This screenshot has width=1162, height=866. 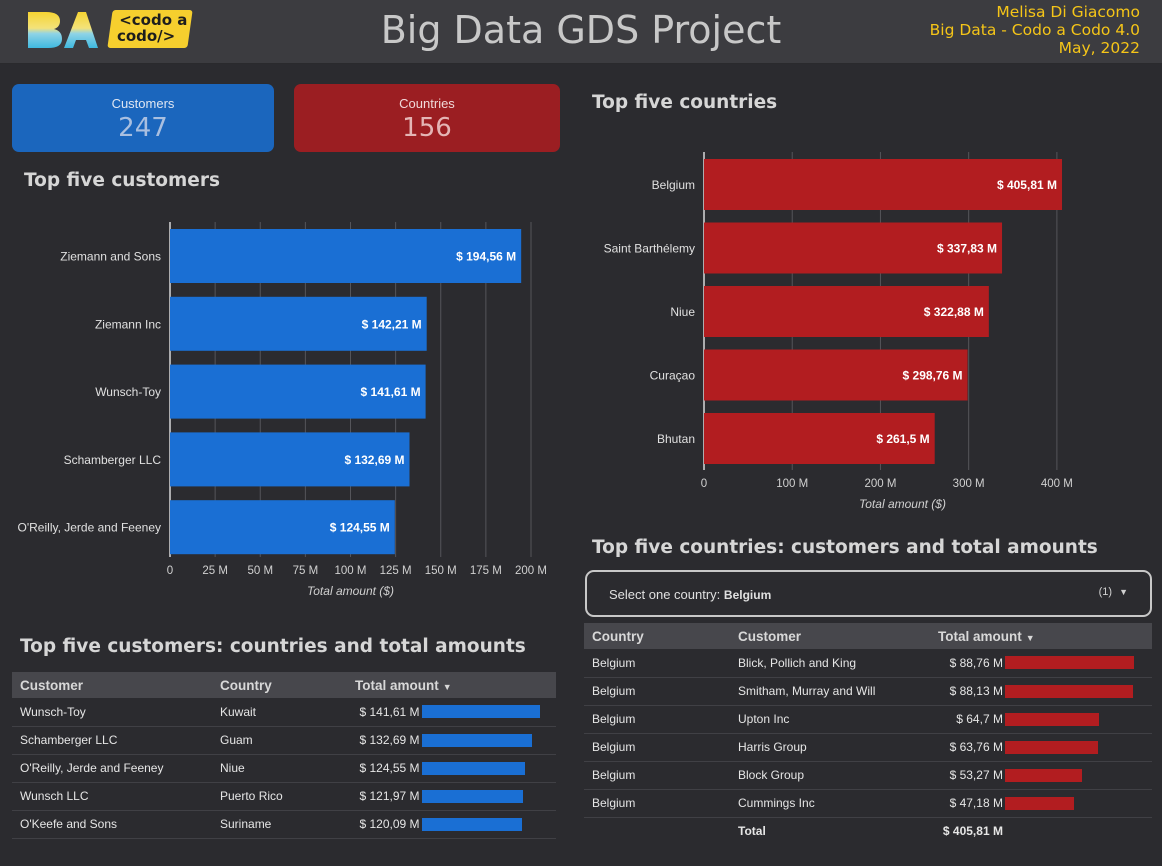 What do you see at coordinates (1057, 484) in the screenshot?
I see `x-tick-label: 400 M` at bounding box center [1057, 484].